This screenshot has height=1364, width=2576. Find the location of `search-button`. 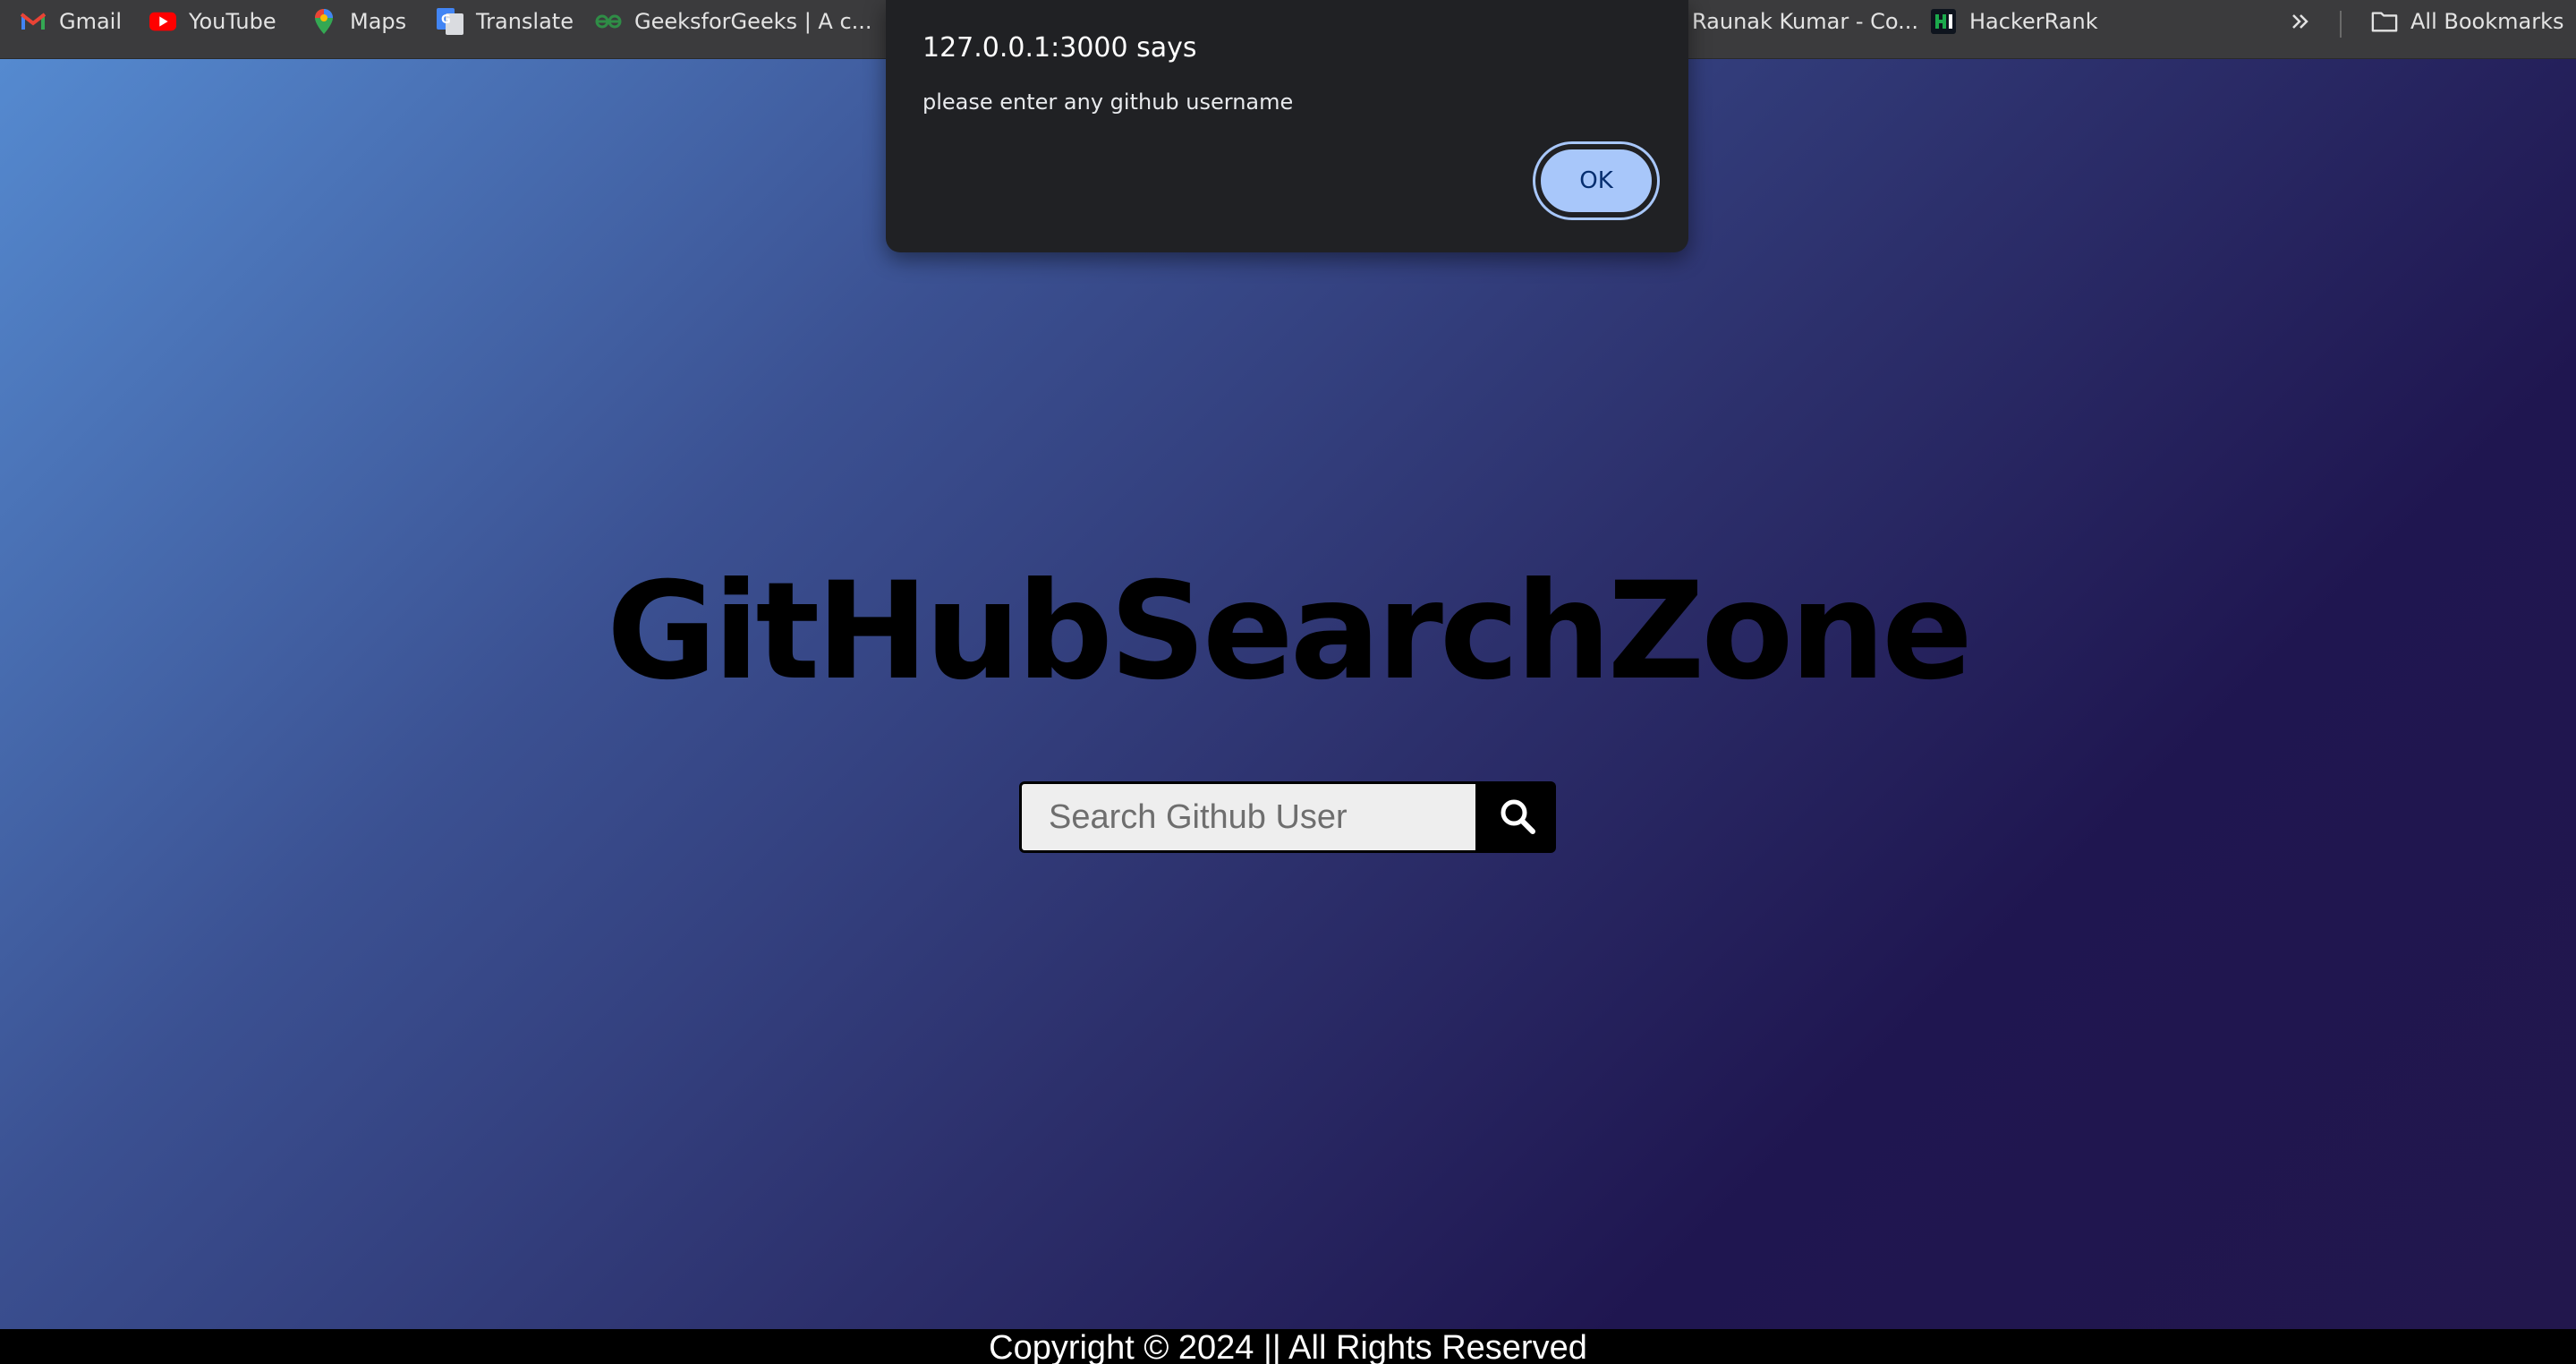

search-button is located at coordinates (1517, 817).